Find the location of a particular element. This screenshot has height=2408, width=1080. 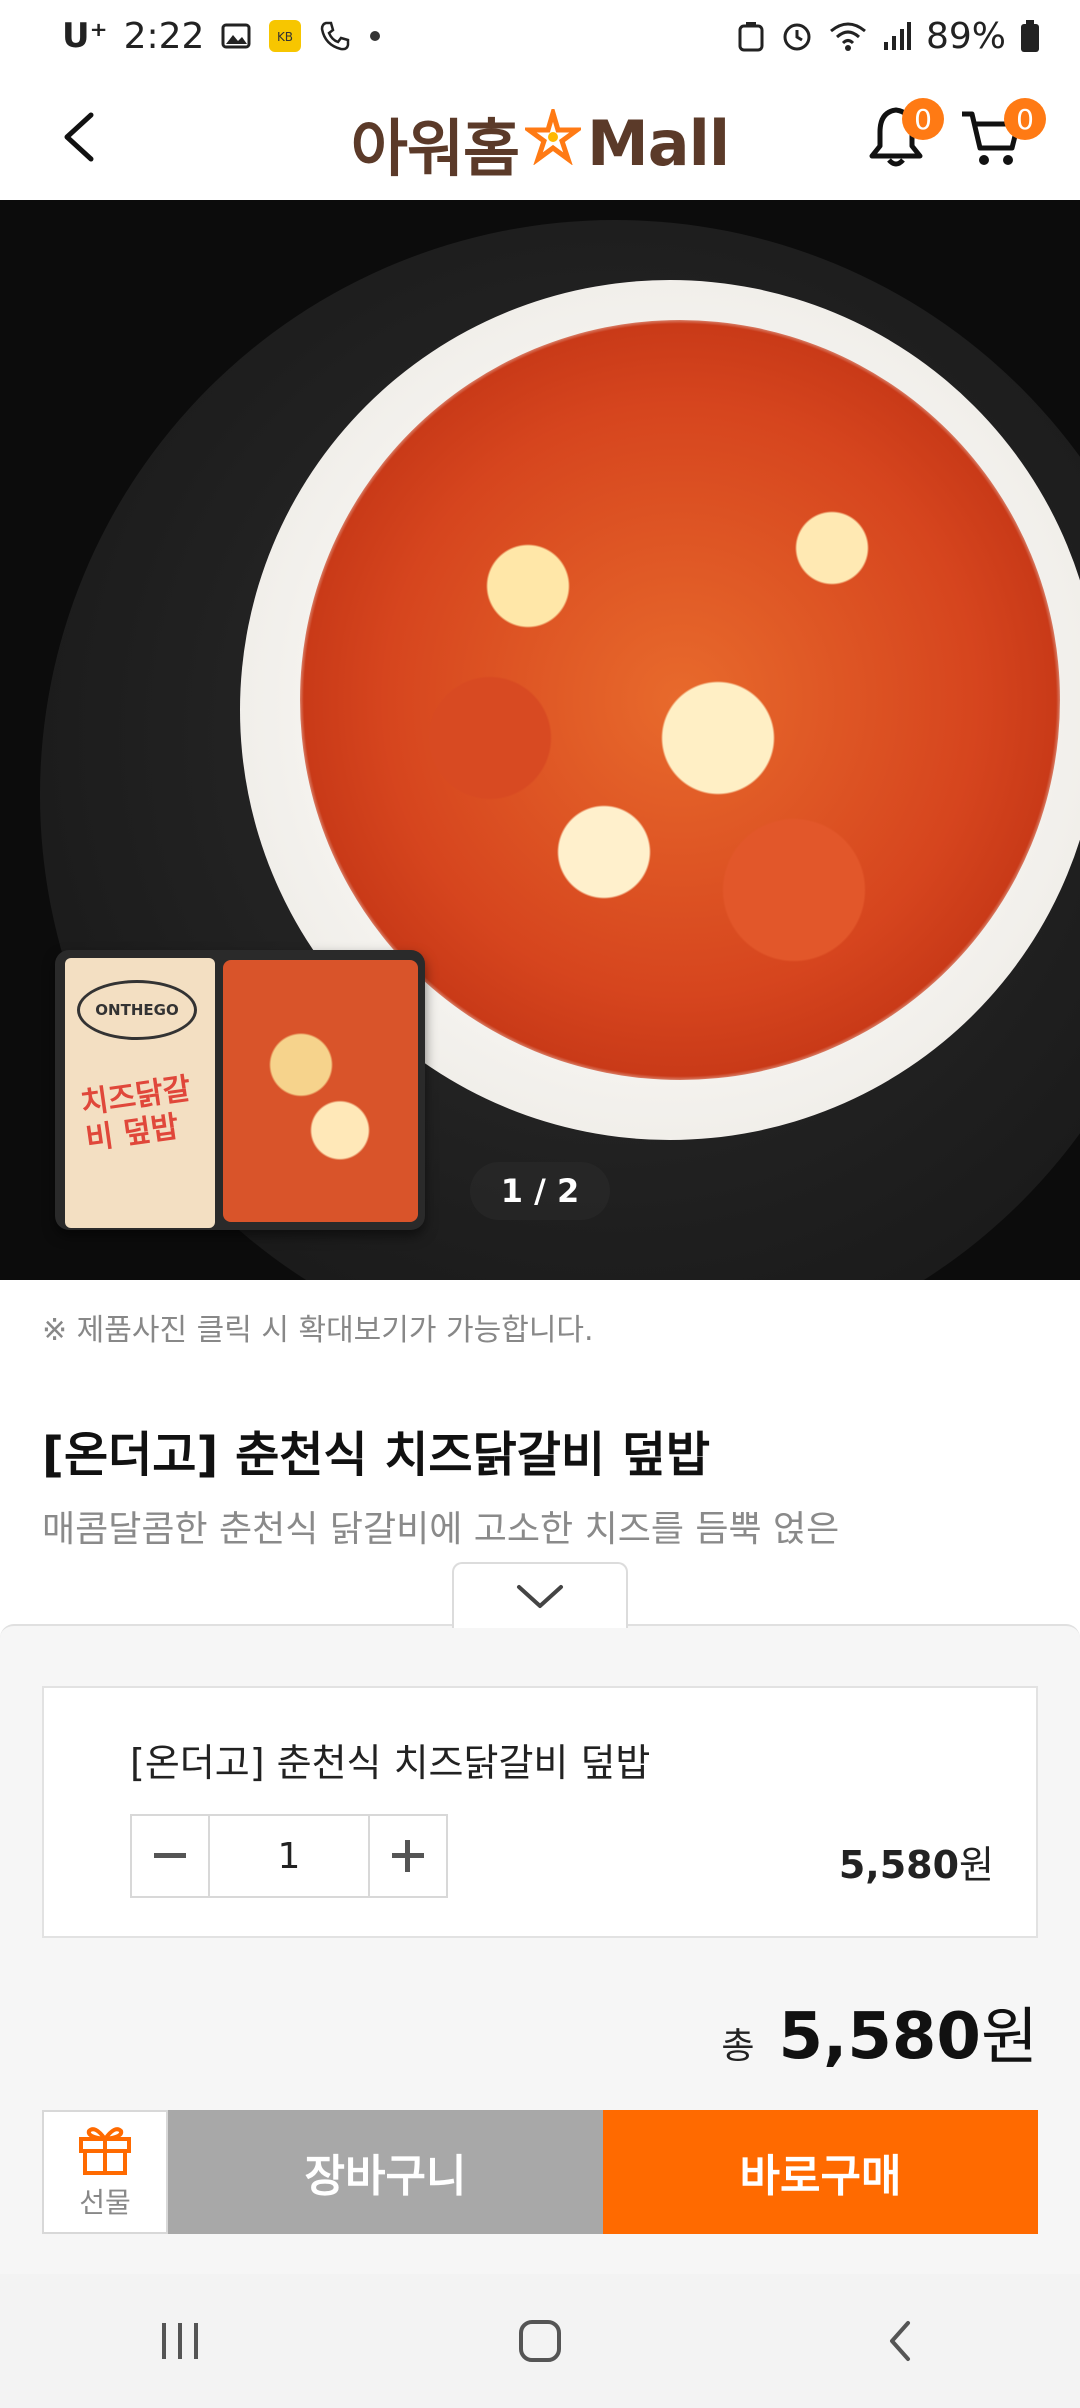

recent-apps-button is located at coordinates (180, 2341).